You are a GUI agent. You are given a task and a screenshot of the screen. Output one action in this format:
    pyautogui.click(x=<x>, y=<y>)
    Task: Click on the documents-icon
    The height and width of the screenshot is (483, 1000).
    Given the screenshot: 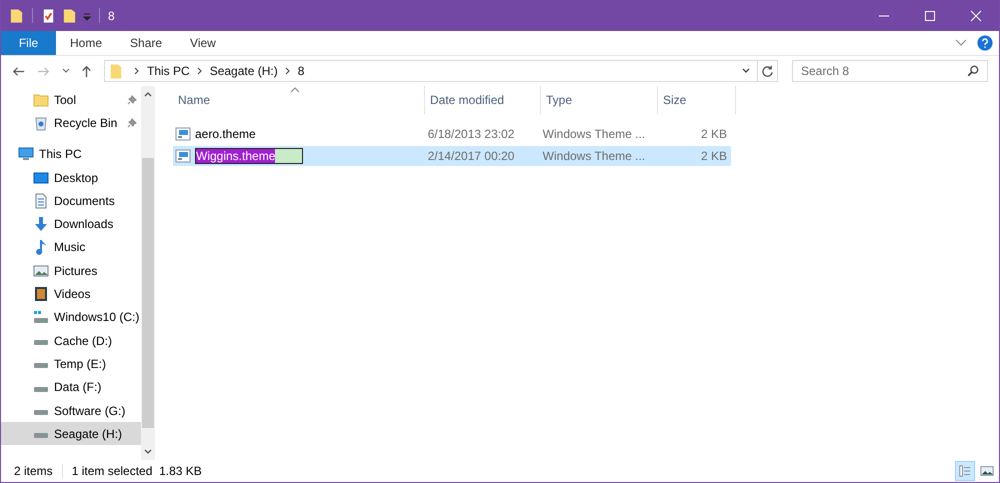 What is the action you would take?
    pyautogui.click(x=41, y=200)
    